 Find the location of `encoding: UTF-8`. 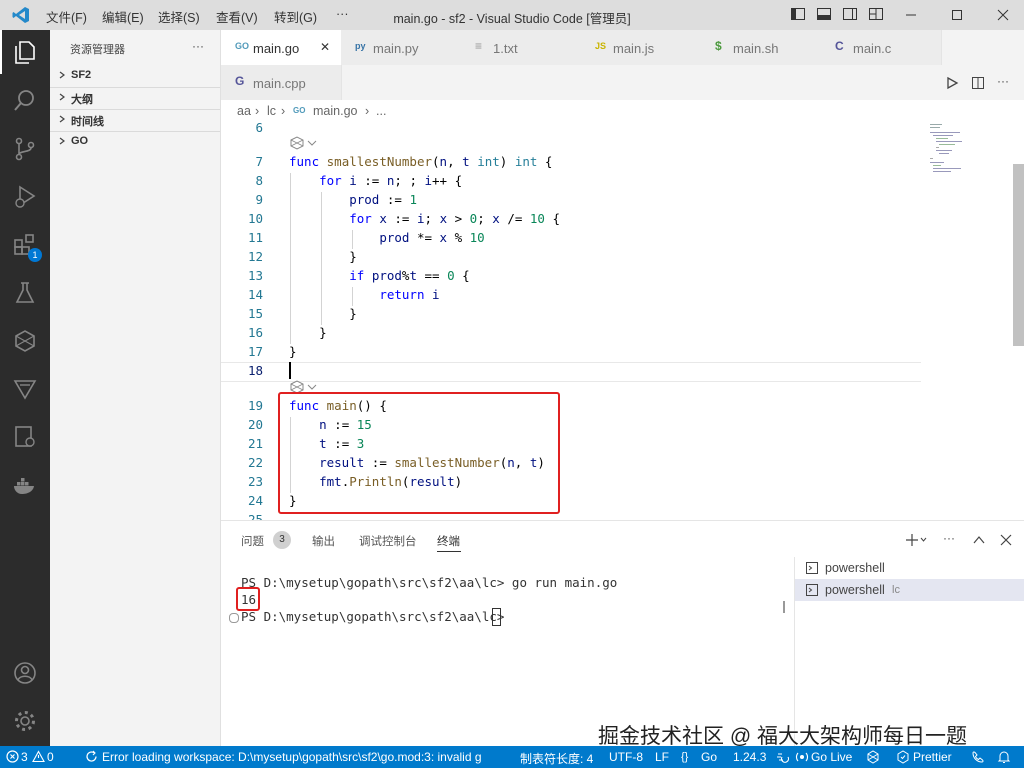

encoding: UTF-8 is located at coordinates (626, 757).